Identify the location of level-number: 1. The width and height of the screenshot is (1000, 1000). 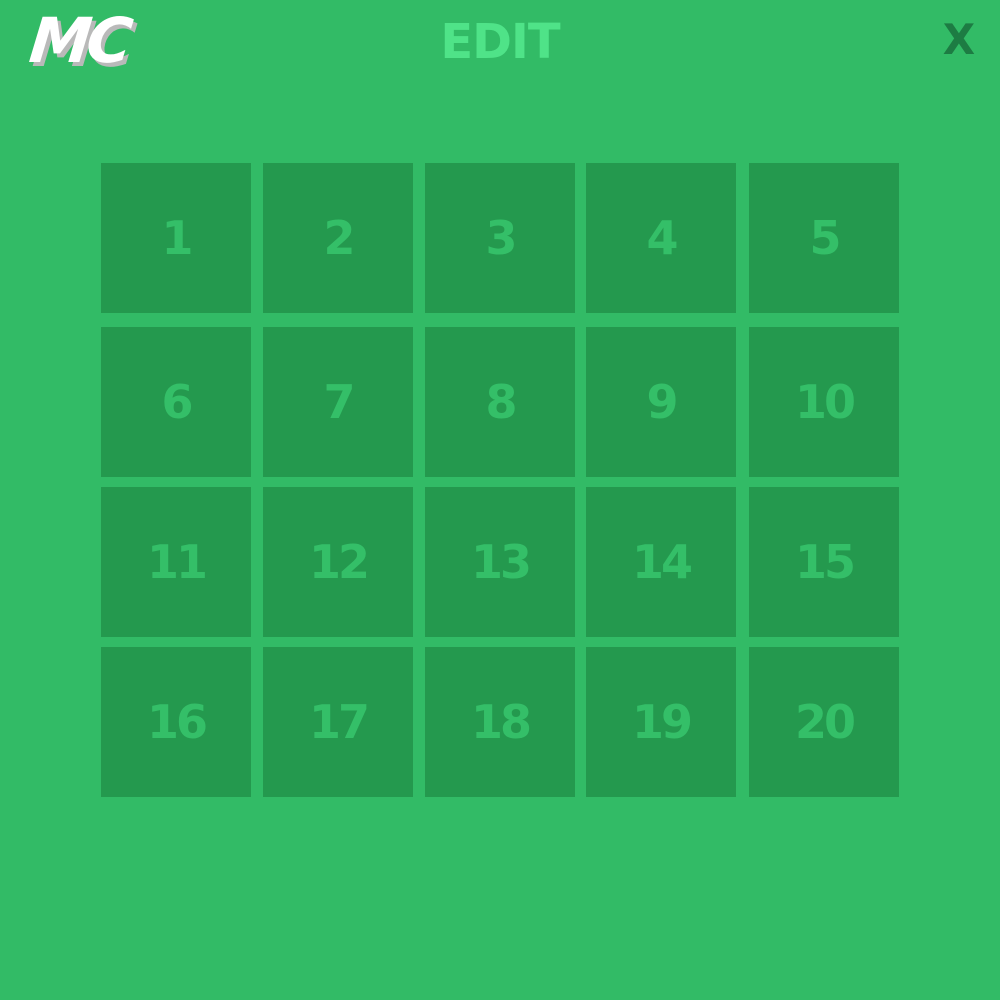
(177, 238).